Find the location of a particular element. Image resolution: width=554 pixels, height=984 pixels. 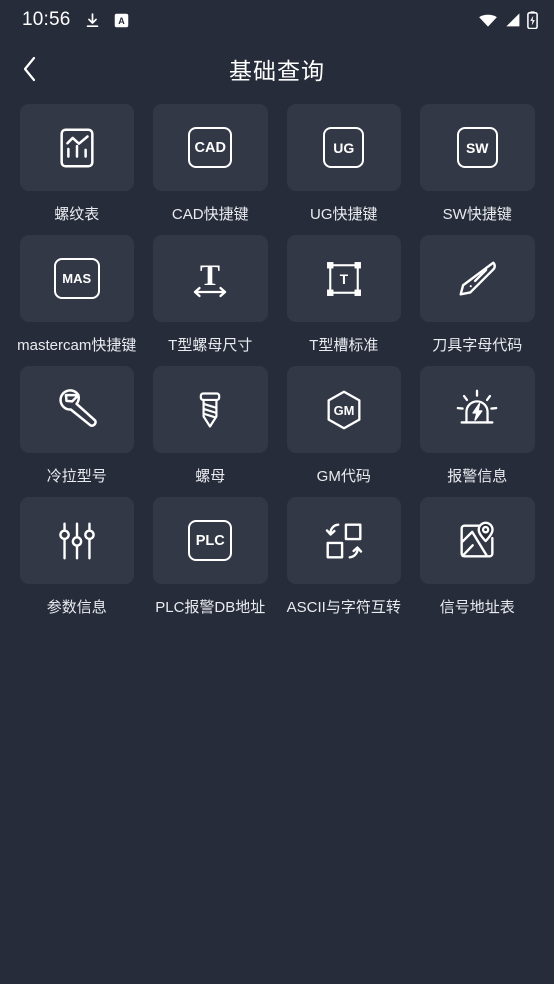

alarm-siren-icon is located at coordinates (477, 410).